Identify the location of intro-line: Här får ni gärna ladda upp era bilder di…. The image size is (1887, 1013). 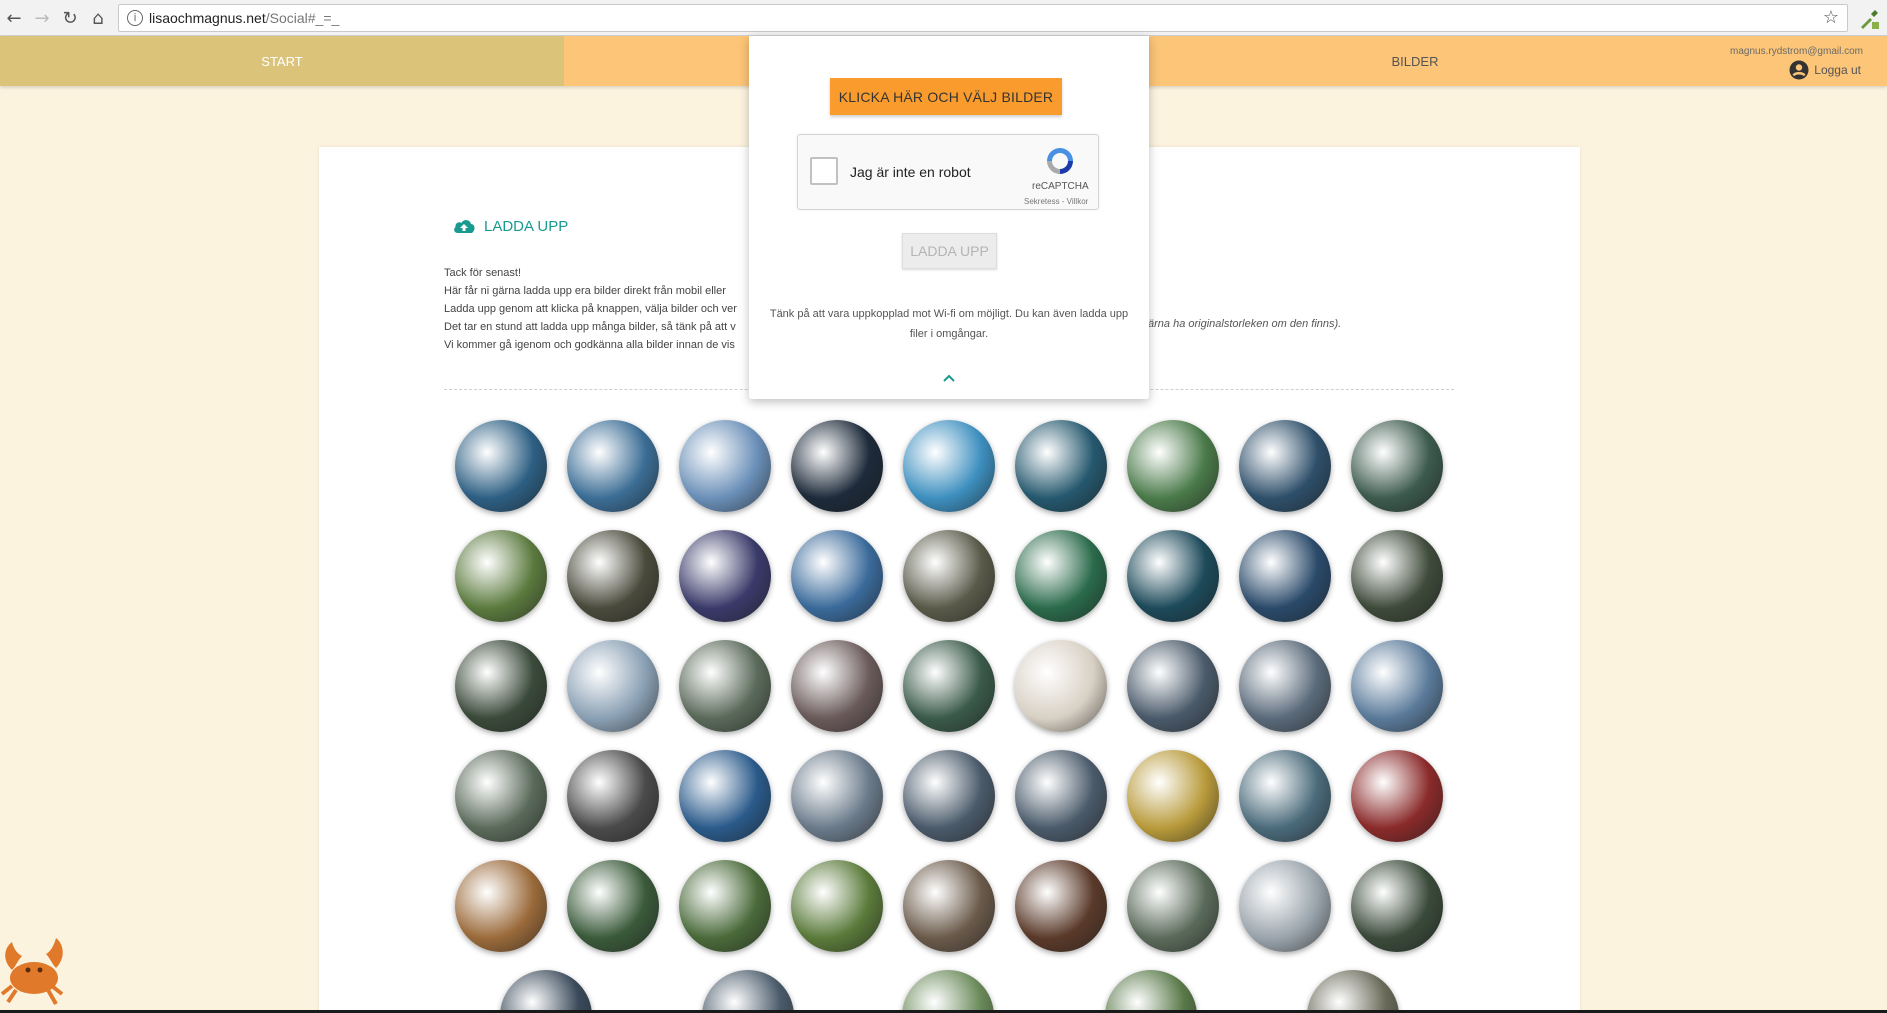
(585, 291).